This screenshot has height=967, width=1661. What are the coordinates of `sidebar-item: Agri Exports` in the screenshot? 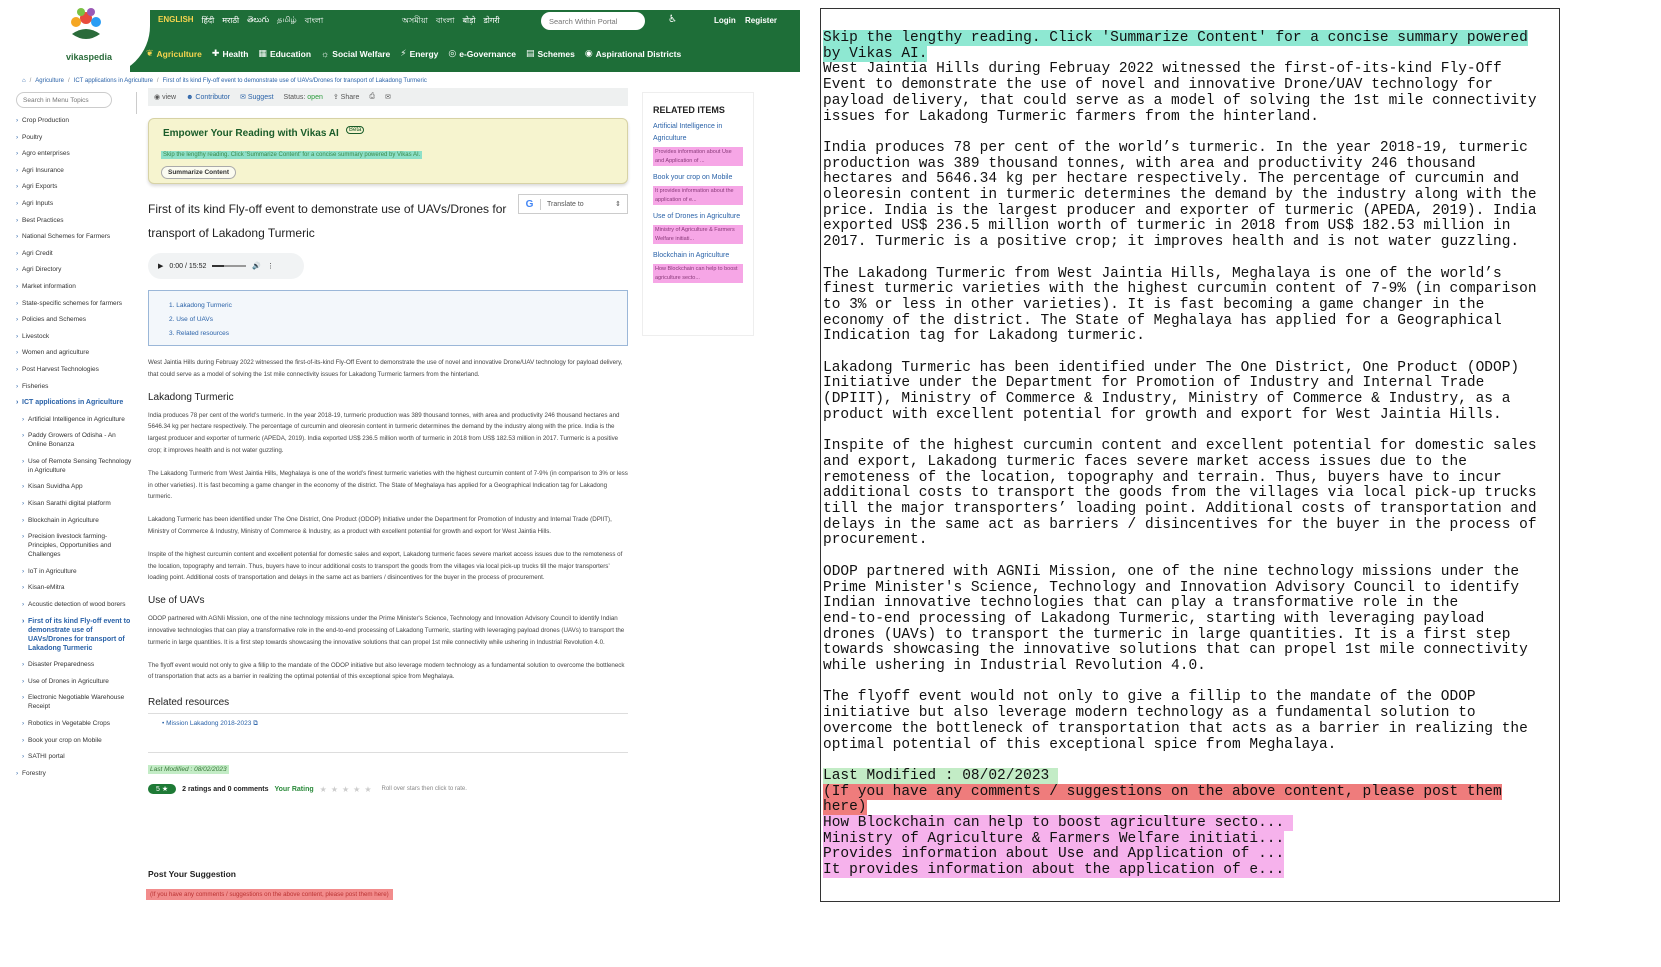 It's located at (76, 186).